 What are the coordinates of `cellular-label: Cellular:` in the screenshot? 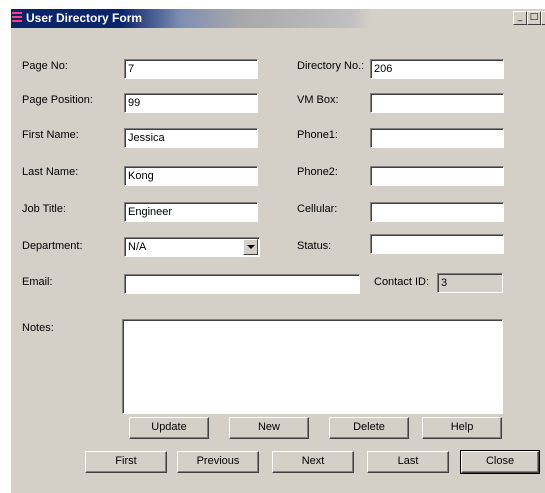 It's located at (317, 209).